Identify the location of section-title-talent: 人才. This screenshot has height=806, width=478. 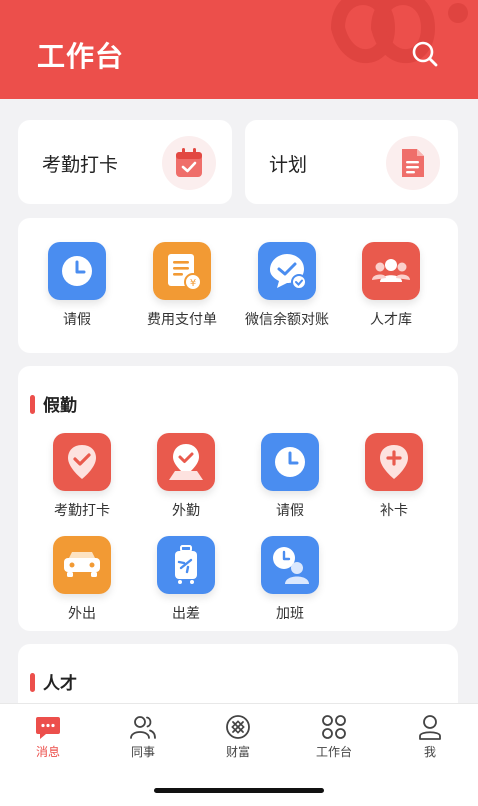
(53, 681).